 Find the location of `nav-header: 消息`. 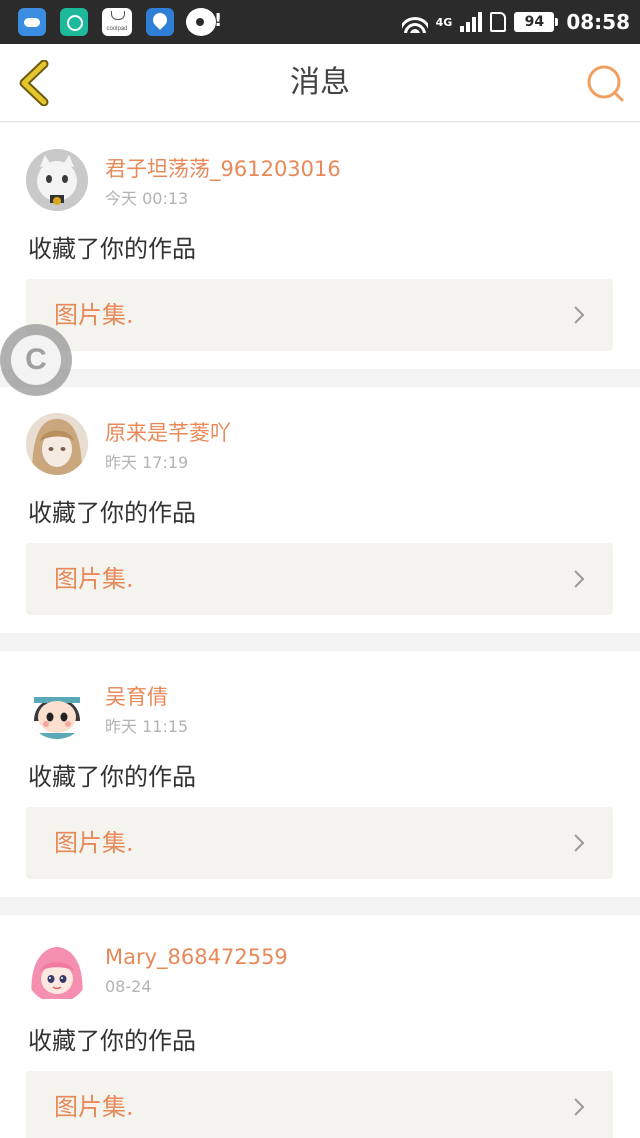

nav-header: 消息 is located at coordinates (320, 83).